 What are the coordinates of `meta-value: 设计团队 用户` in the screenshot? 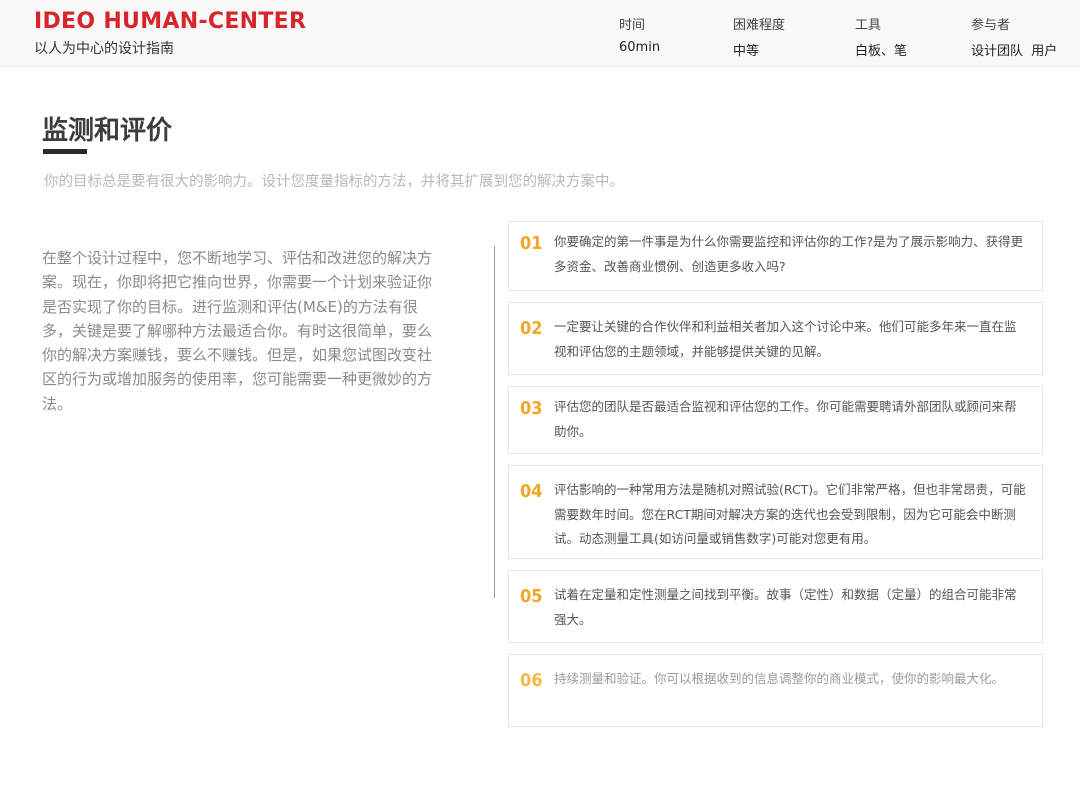 It's located at (1014, 51).